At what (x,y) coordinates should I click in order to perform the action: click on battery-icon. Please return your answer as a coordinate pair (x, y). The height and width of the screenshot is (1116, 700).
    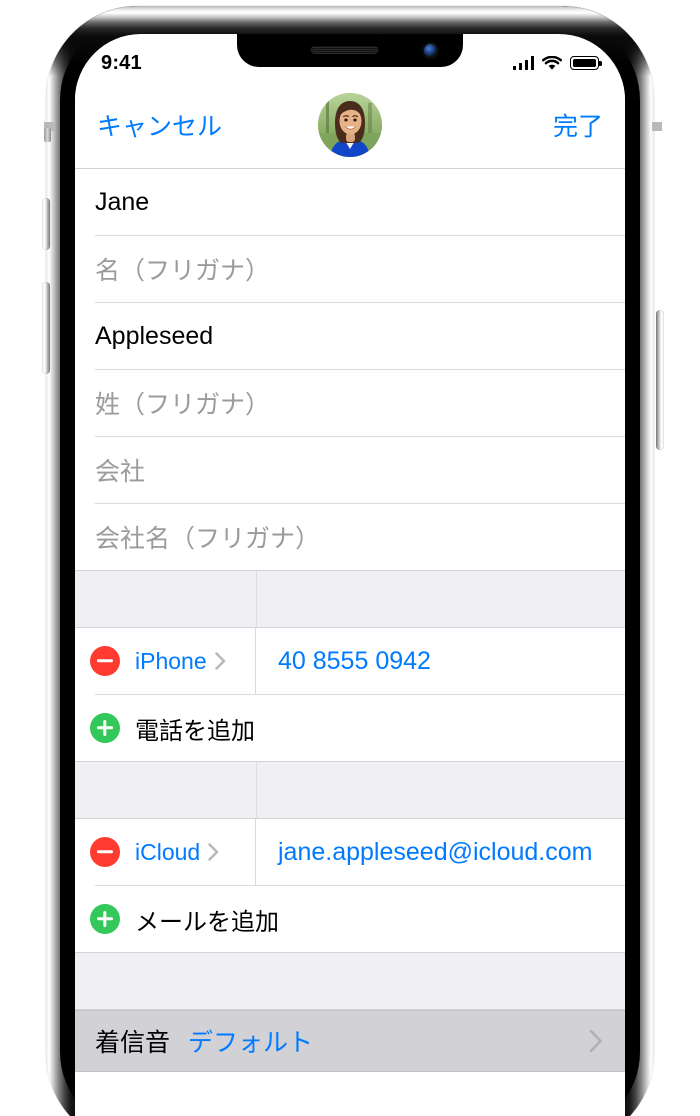
    Looking at the image, I should click on (586, 63).